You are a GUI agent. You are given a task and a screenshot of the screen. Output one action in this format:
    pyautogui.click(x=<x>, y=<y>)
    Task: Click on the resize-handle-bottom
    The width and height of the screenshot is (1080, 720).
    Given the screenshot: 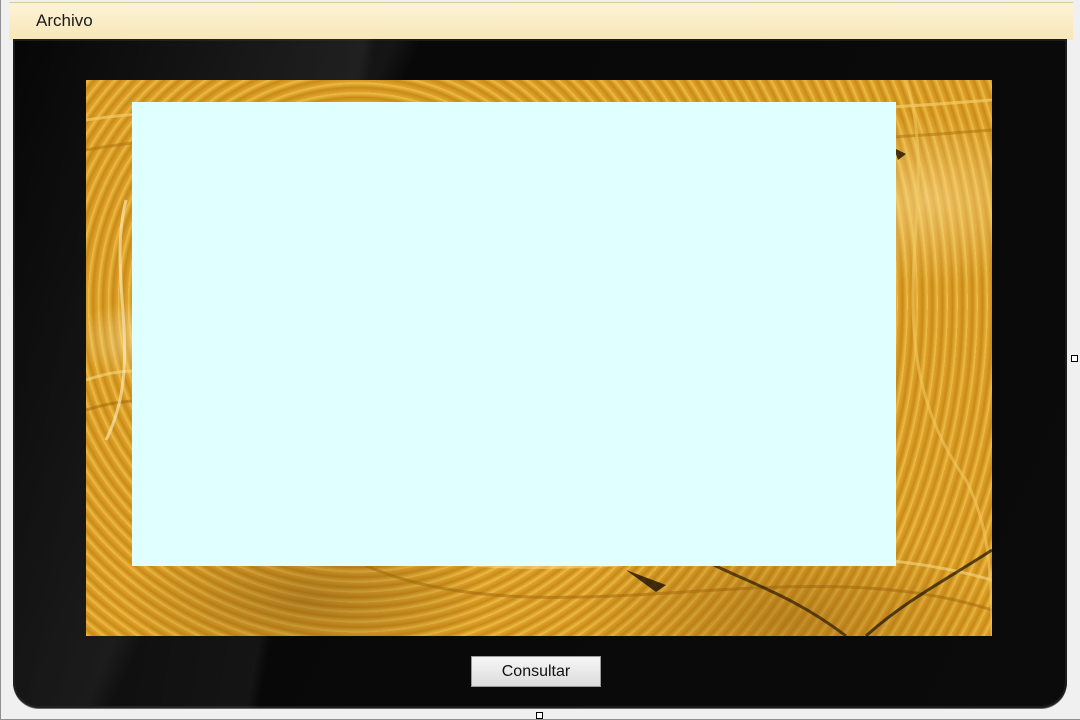 What is the action you would take?
    pyautogui.click(x=539, y=715)
    